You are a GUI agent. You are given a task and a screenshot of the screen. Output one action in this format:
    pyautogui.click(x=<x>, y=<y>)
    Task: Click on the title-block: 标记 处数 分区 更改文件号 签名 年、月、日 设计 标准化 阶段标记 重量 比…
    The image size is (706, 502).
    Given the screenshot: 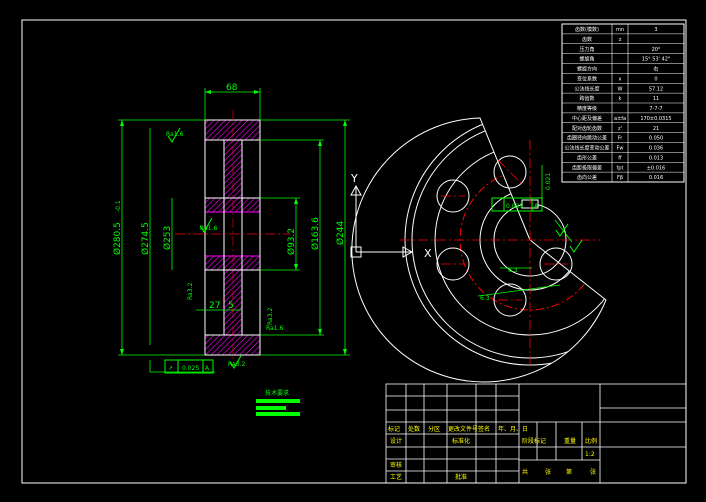 What is the action you would take?
    pyautogui.click(x=536, y=433)
    